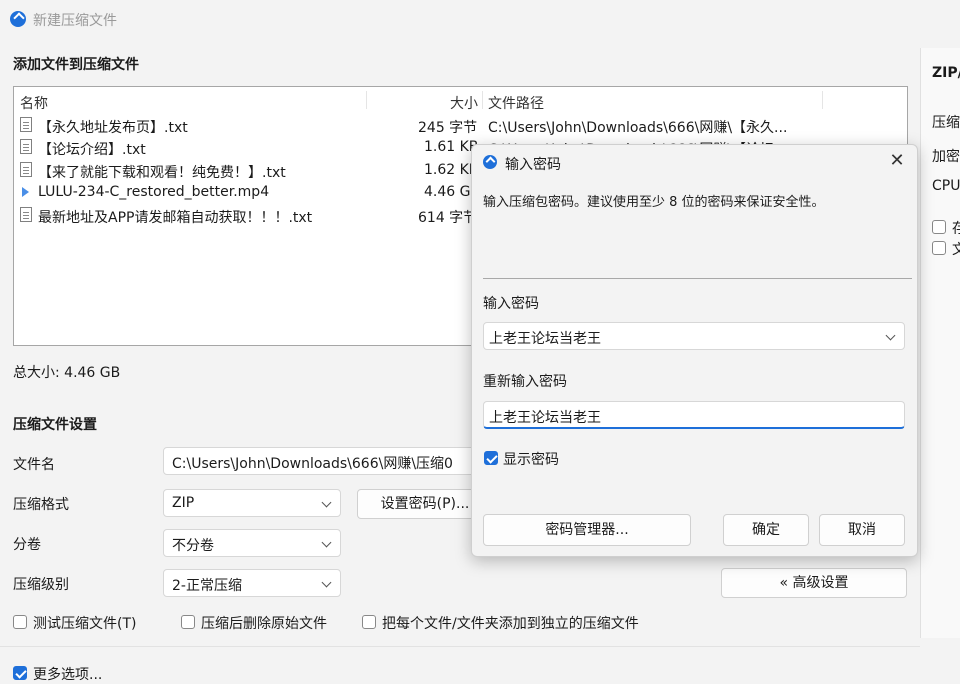 The image size is (960, 684). Describe the element at coordinates (545, 418) in the screenshot. I see `confirm-password-value: 上老王论坛当老王` at that location.